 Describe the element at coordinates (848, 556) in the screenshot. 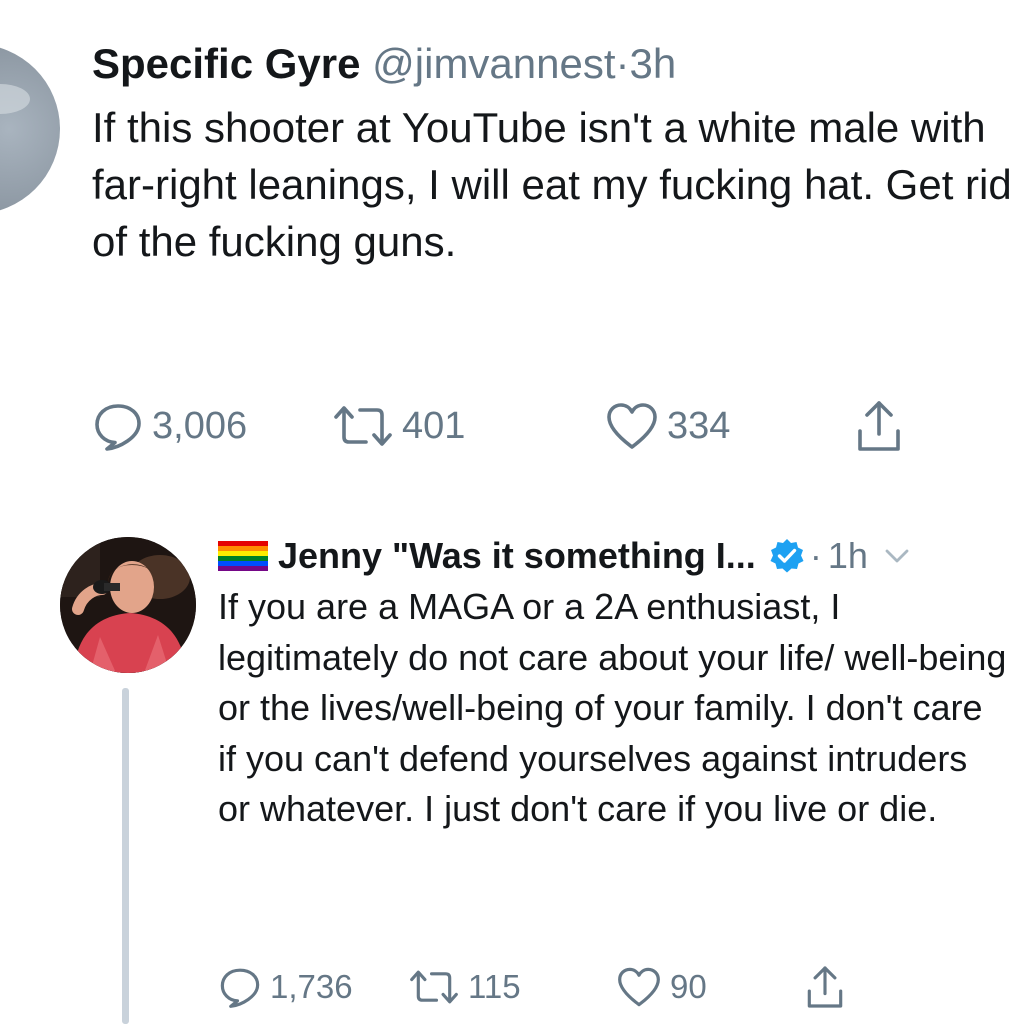

I see `tweet2-timestamp: 1h` at that location.